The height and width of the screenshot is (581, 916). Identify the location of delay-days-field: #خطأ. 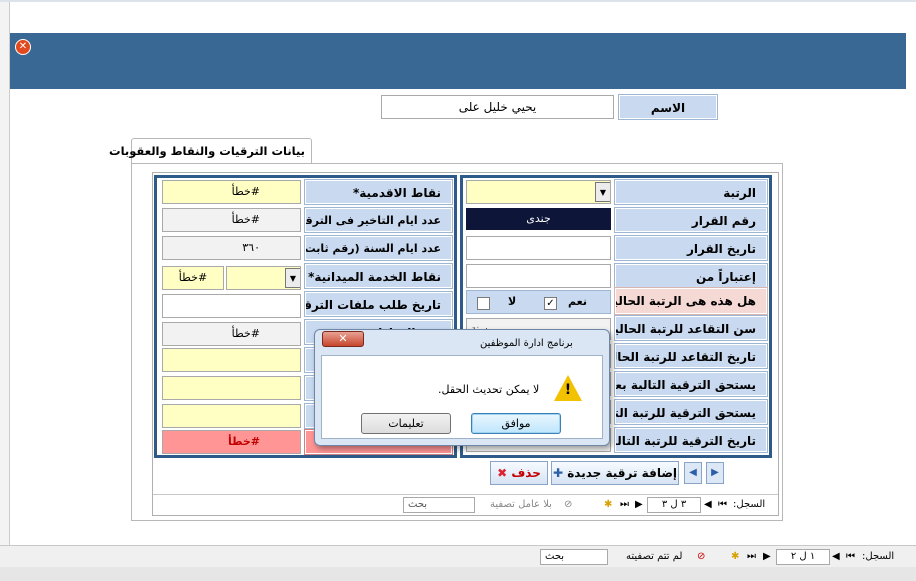
(231, 220).